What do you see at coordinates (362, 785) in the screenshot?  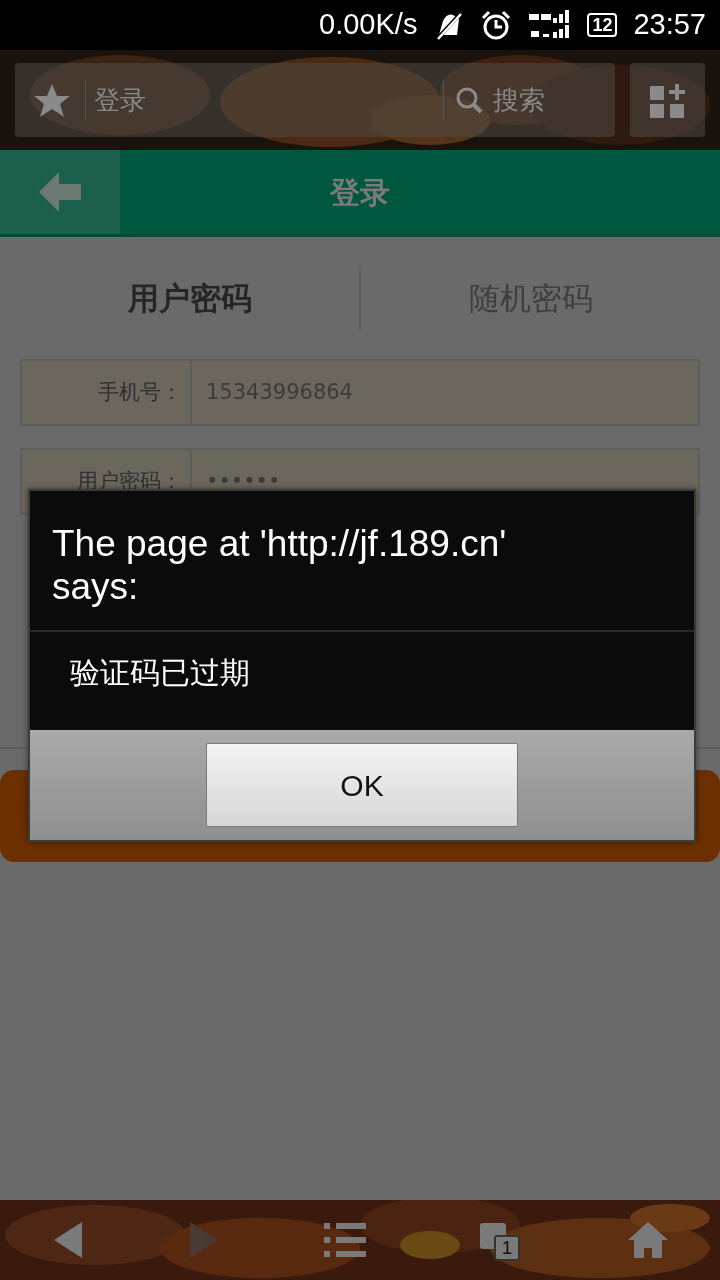 I see `ok-button: OK` at bounding box center [362, 785].